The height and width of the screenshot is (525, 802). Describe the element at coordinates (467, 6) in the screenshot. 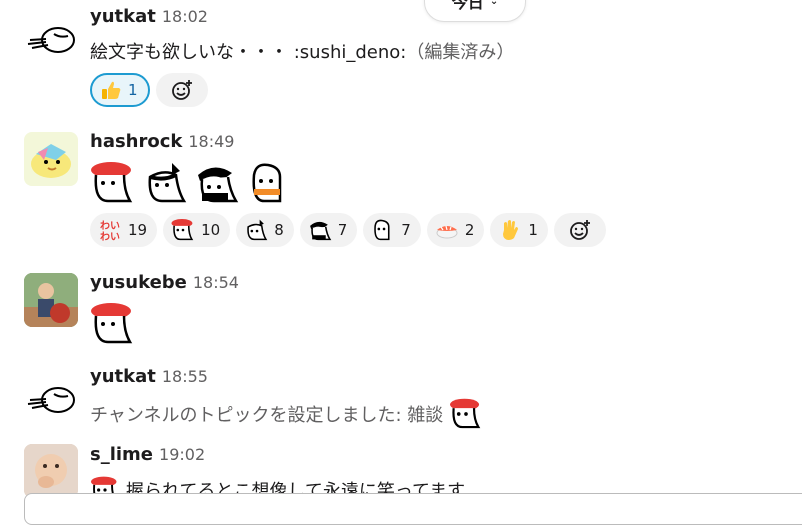

I see `day-label: 今日` at that location.